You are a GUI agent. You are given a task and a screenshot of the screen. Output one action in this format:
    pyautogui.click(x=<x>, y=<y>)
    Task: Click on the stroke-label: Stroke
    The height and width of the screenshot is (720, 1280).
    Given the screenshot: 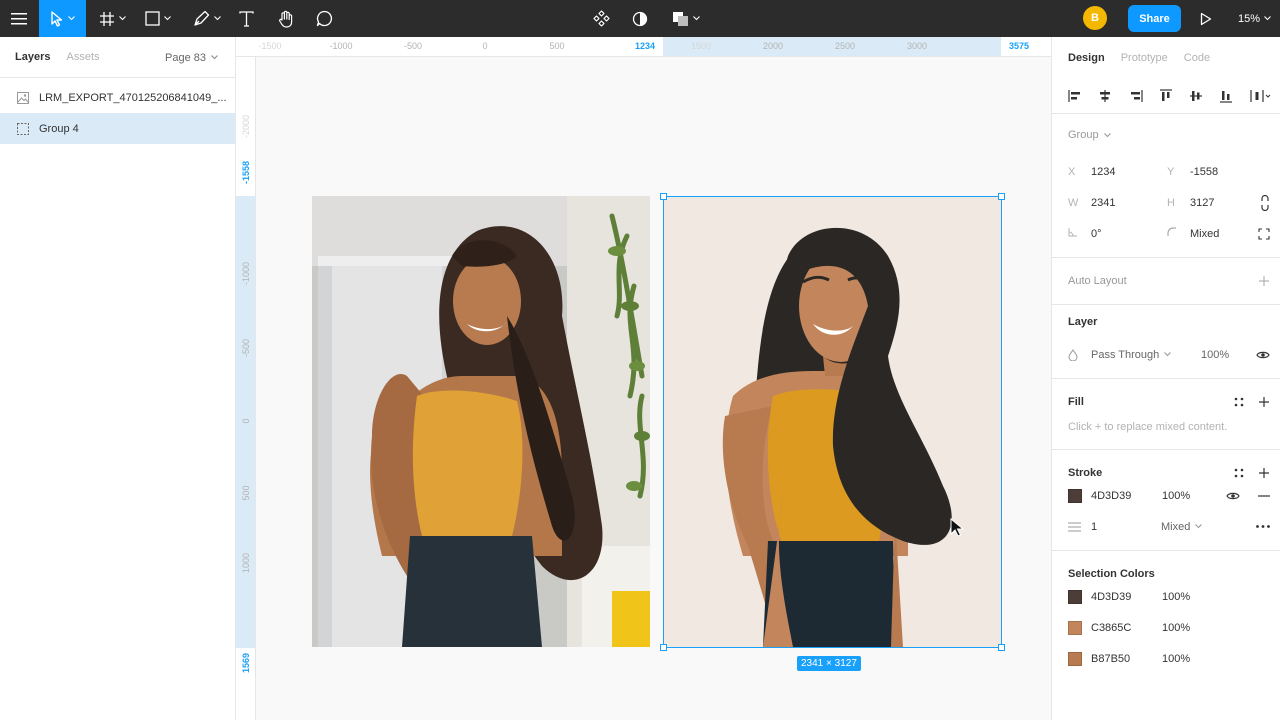 What is the action you would take?
    pyautogui.click(x=1085, y=473)
    